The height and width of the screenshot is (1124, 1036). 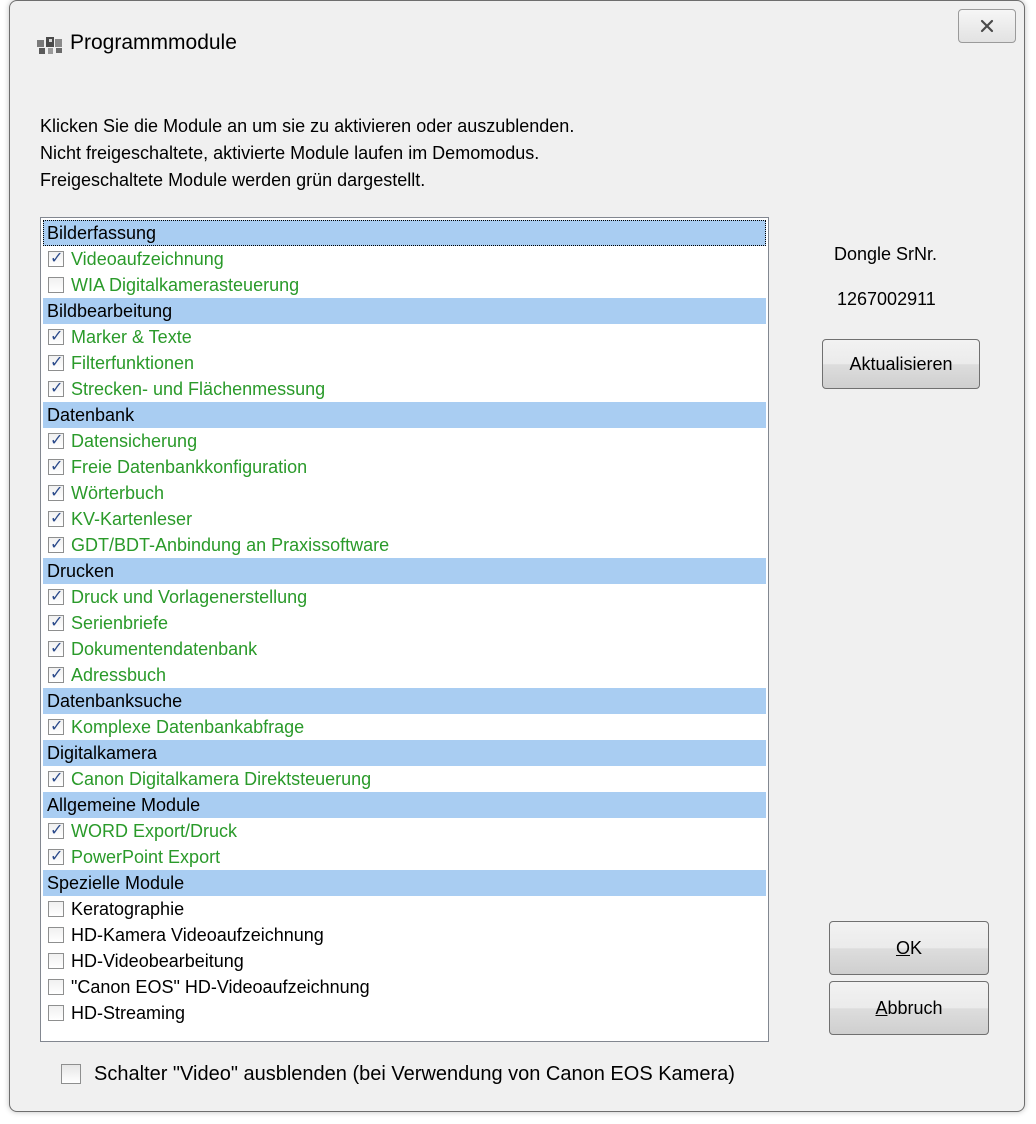 What do you see at coordinates (404, 701) in the screenshot?
I see `group-header: Datenbanksuche` at bounding box center [404, 701].